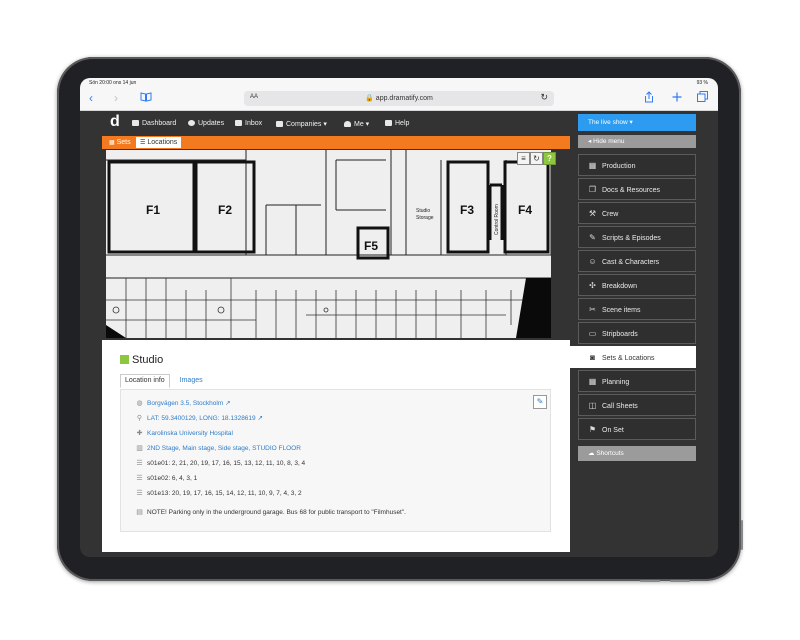 This screenshot has width=800, height=640. I want to click on nav-help: Help, so click(397, 123).